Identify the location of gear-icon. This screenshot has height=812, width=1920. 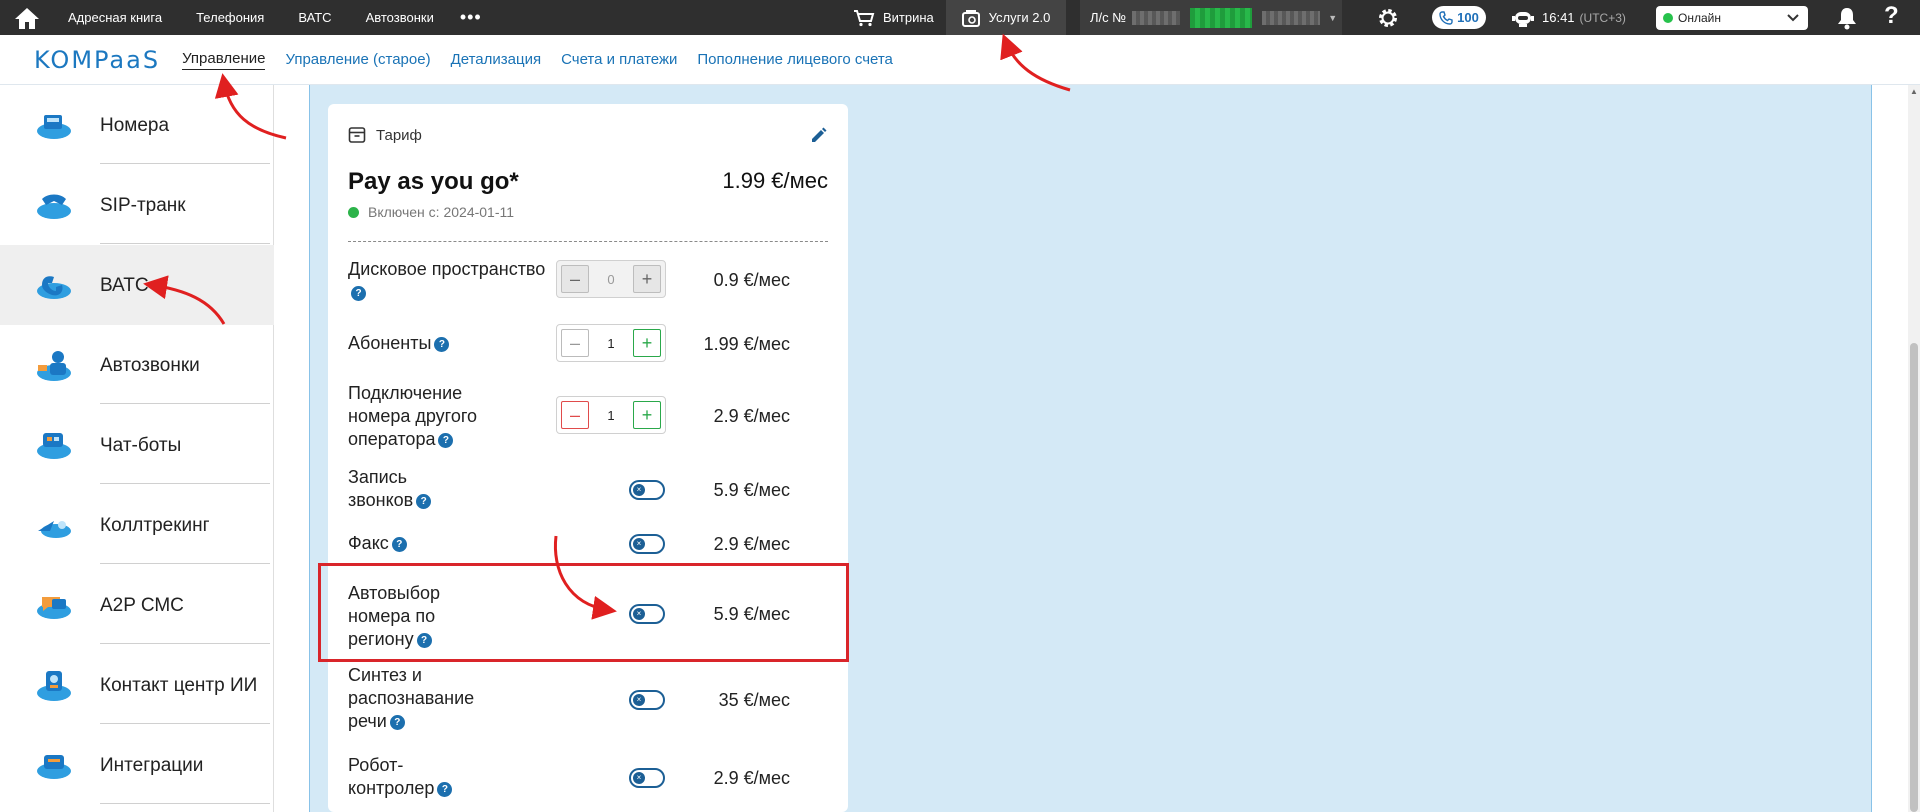
(1388, 20).